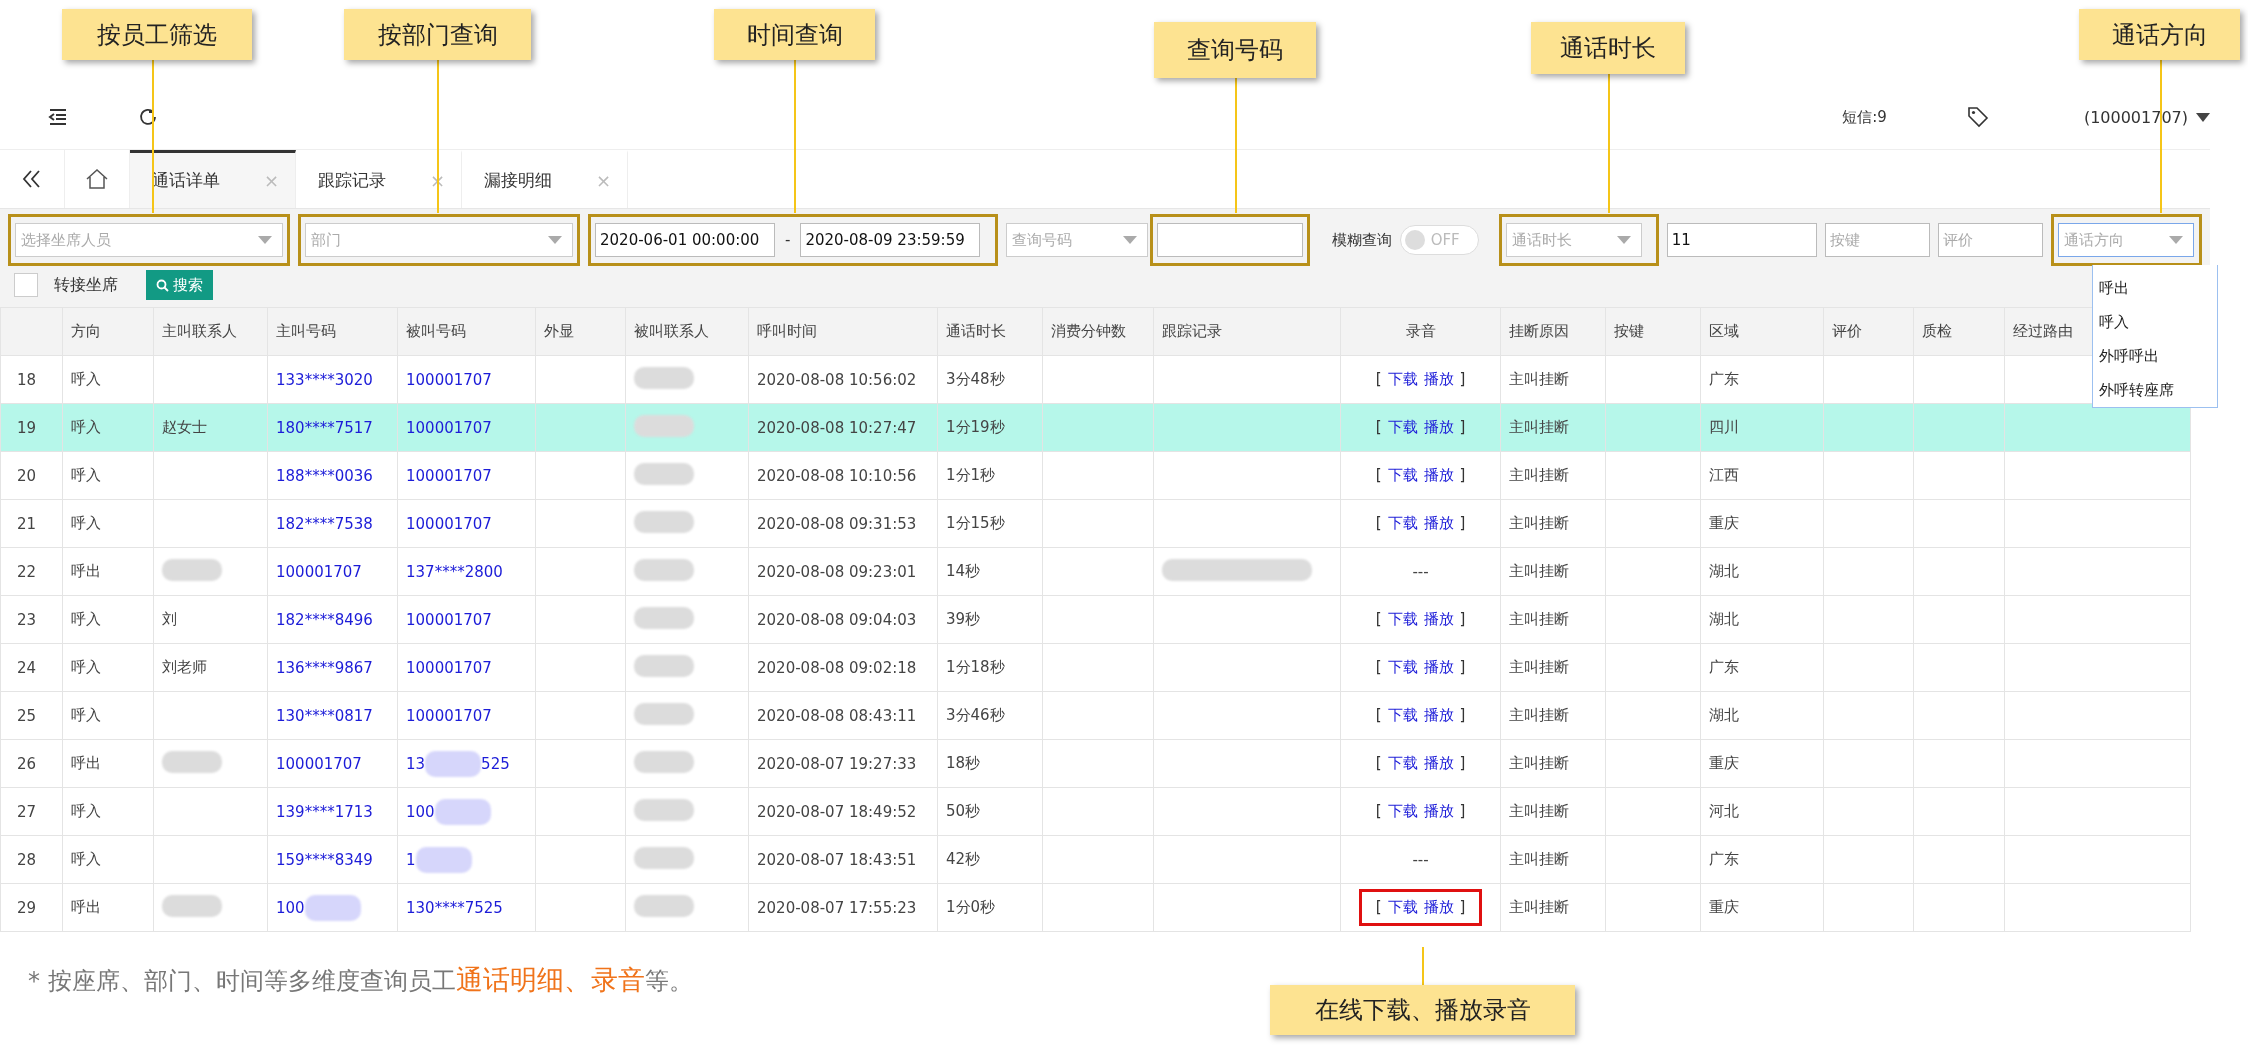  What do you see at coordinates (990, 379) in the screenshot?
I see `table-cell: 3分48秒` at bounding box center [990, 379].